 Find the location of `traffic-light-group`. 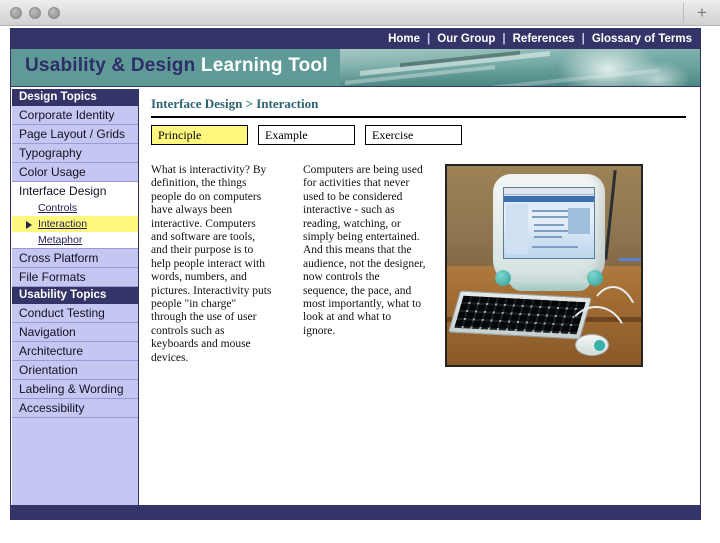

traffic-light-group is located at coordinates (35, 13).